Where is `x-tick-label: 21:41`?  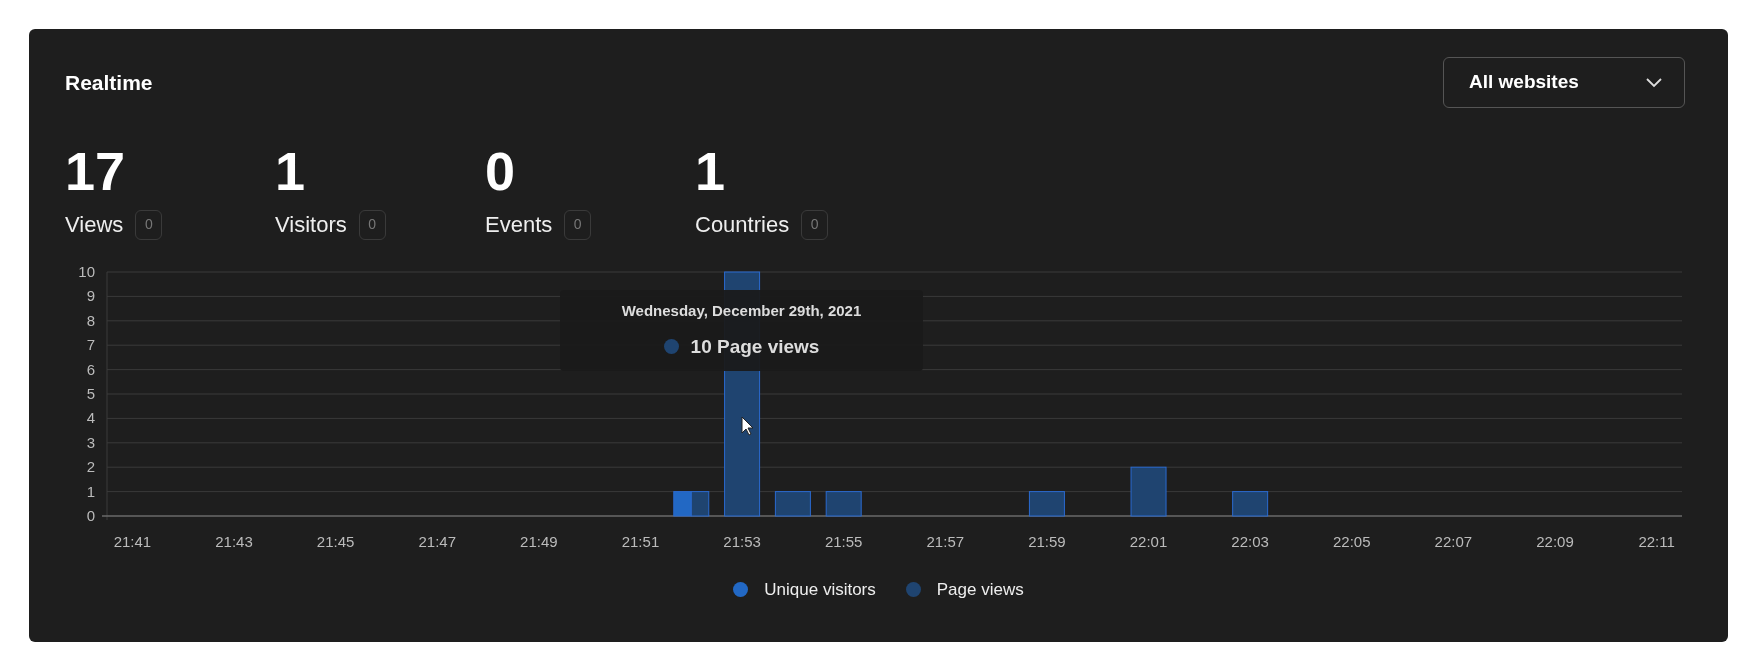 x-tick-label: 21:41 is located at coordinates (132, 541).